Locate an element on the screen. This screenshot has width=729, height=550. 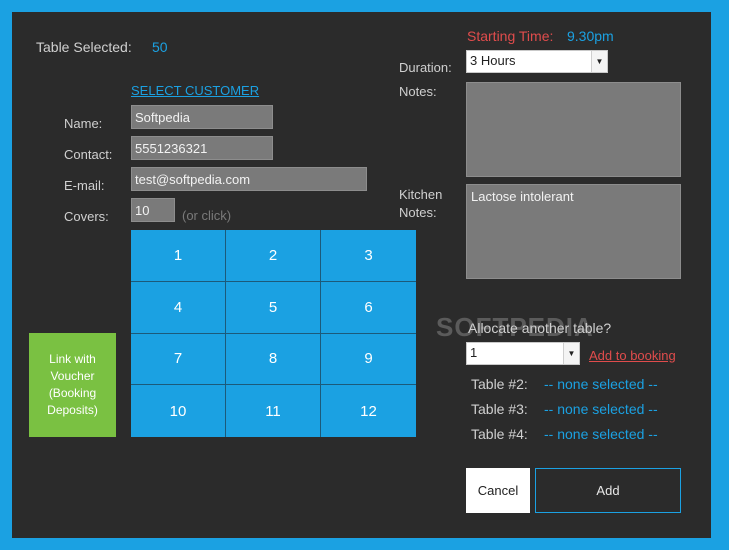
keypad-cell: 2 is located at coordinates (273, 256).